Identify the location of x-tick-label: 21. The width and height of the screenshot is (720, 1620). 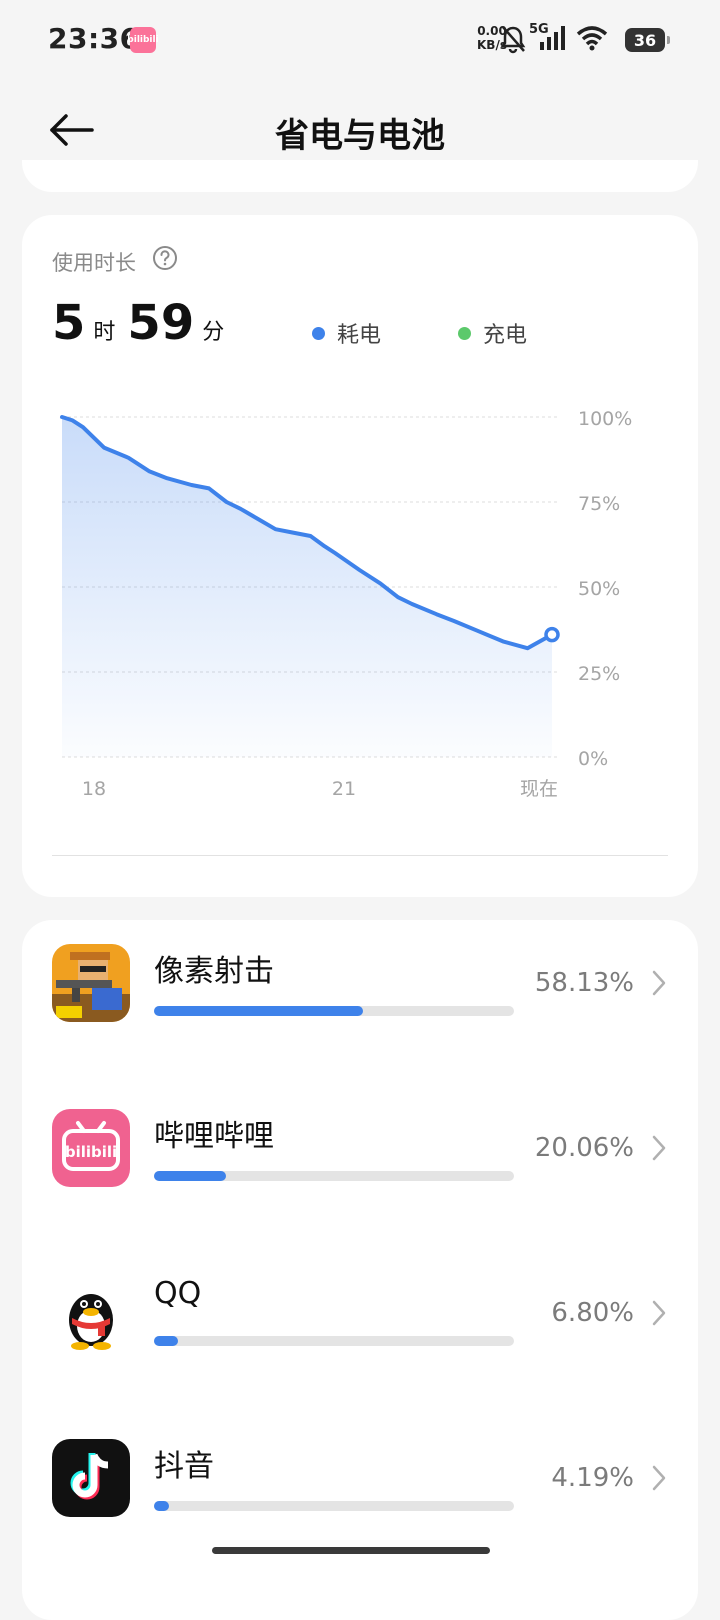
(344, 789).